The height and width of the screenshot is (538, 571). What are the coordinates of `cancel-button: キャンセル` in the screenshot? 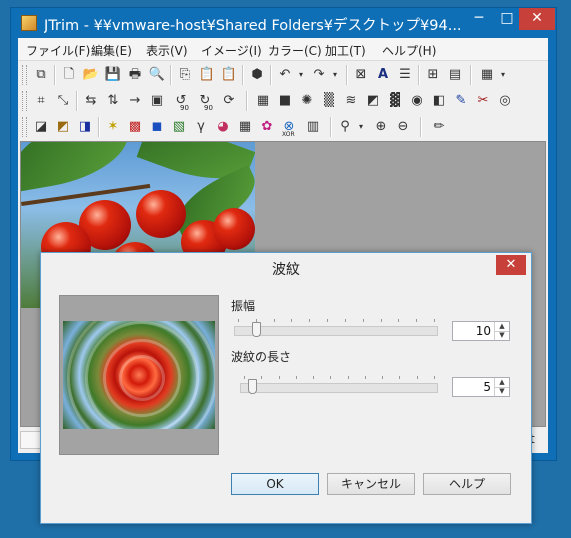 It's located at (371, 484).